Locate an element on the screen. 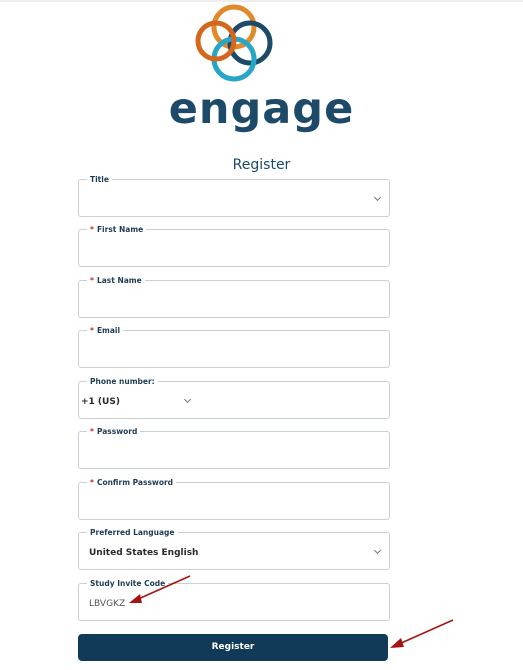 Image resolution: width=523 pixels, height=670 pixels. form-title: Register is located at coordinates (261, 165).